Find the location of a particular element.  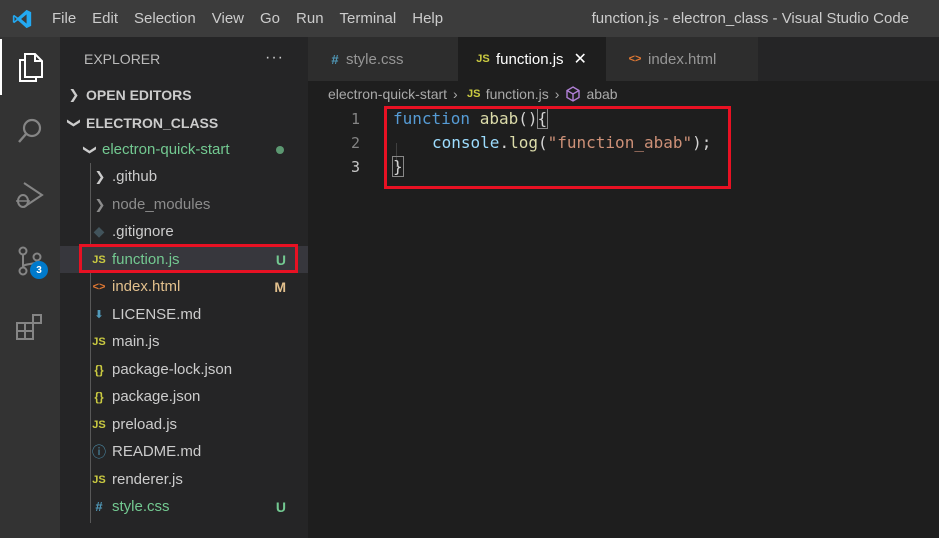

open-editors-section: ❯ OPEN EDITORS is located at coordinates (184, 94).